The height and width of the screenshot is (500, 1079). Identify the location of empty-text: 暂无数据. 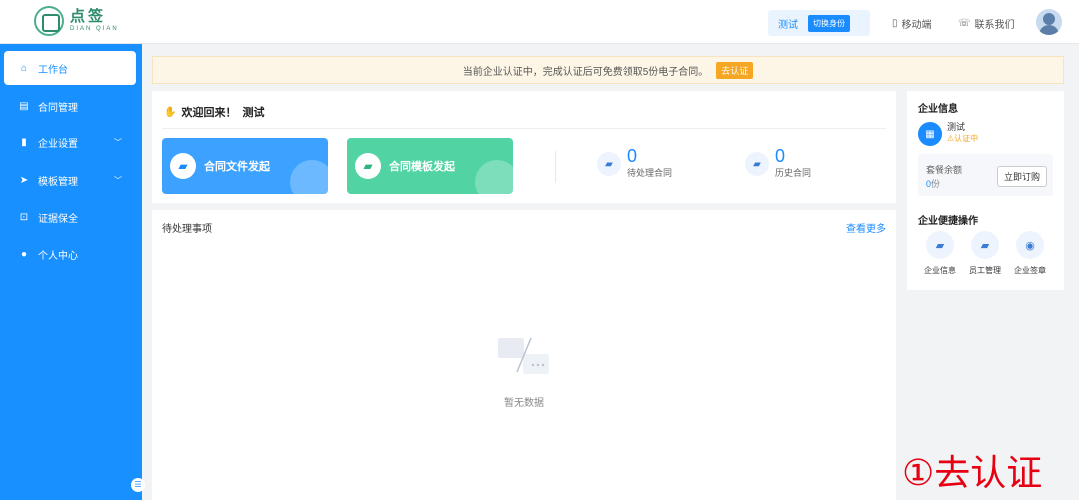
(524, 403).